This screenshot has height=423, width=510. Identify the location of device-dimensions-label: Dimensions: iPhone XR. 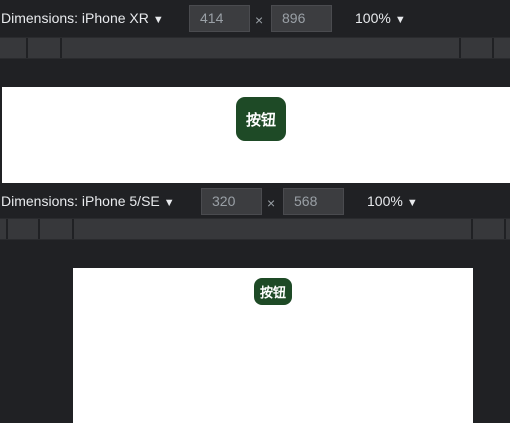
(75, 18).